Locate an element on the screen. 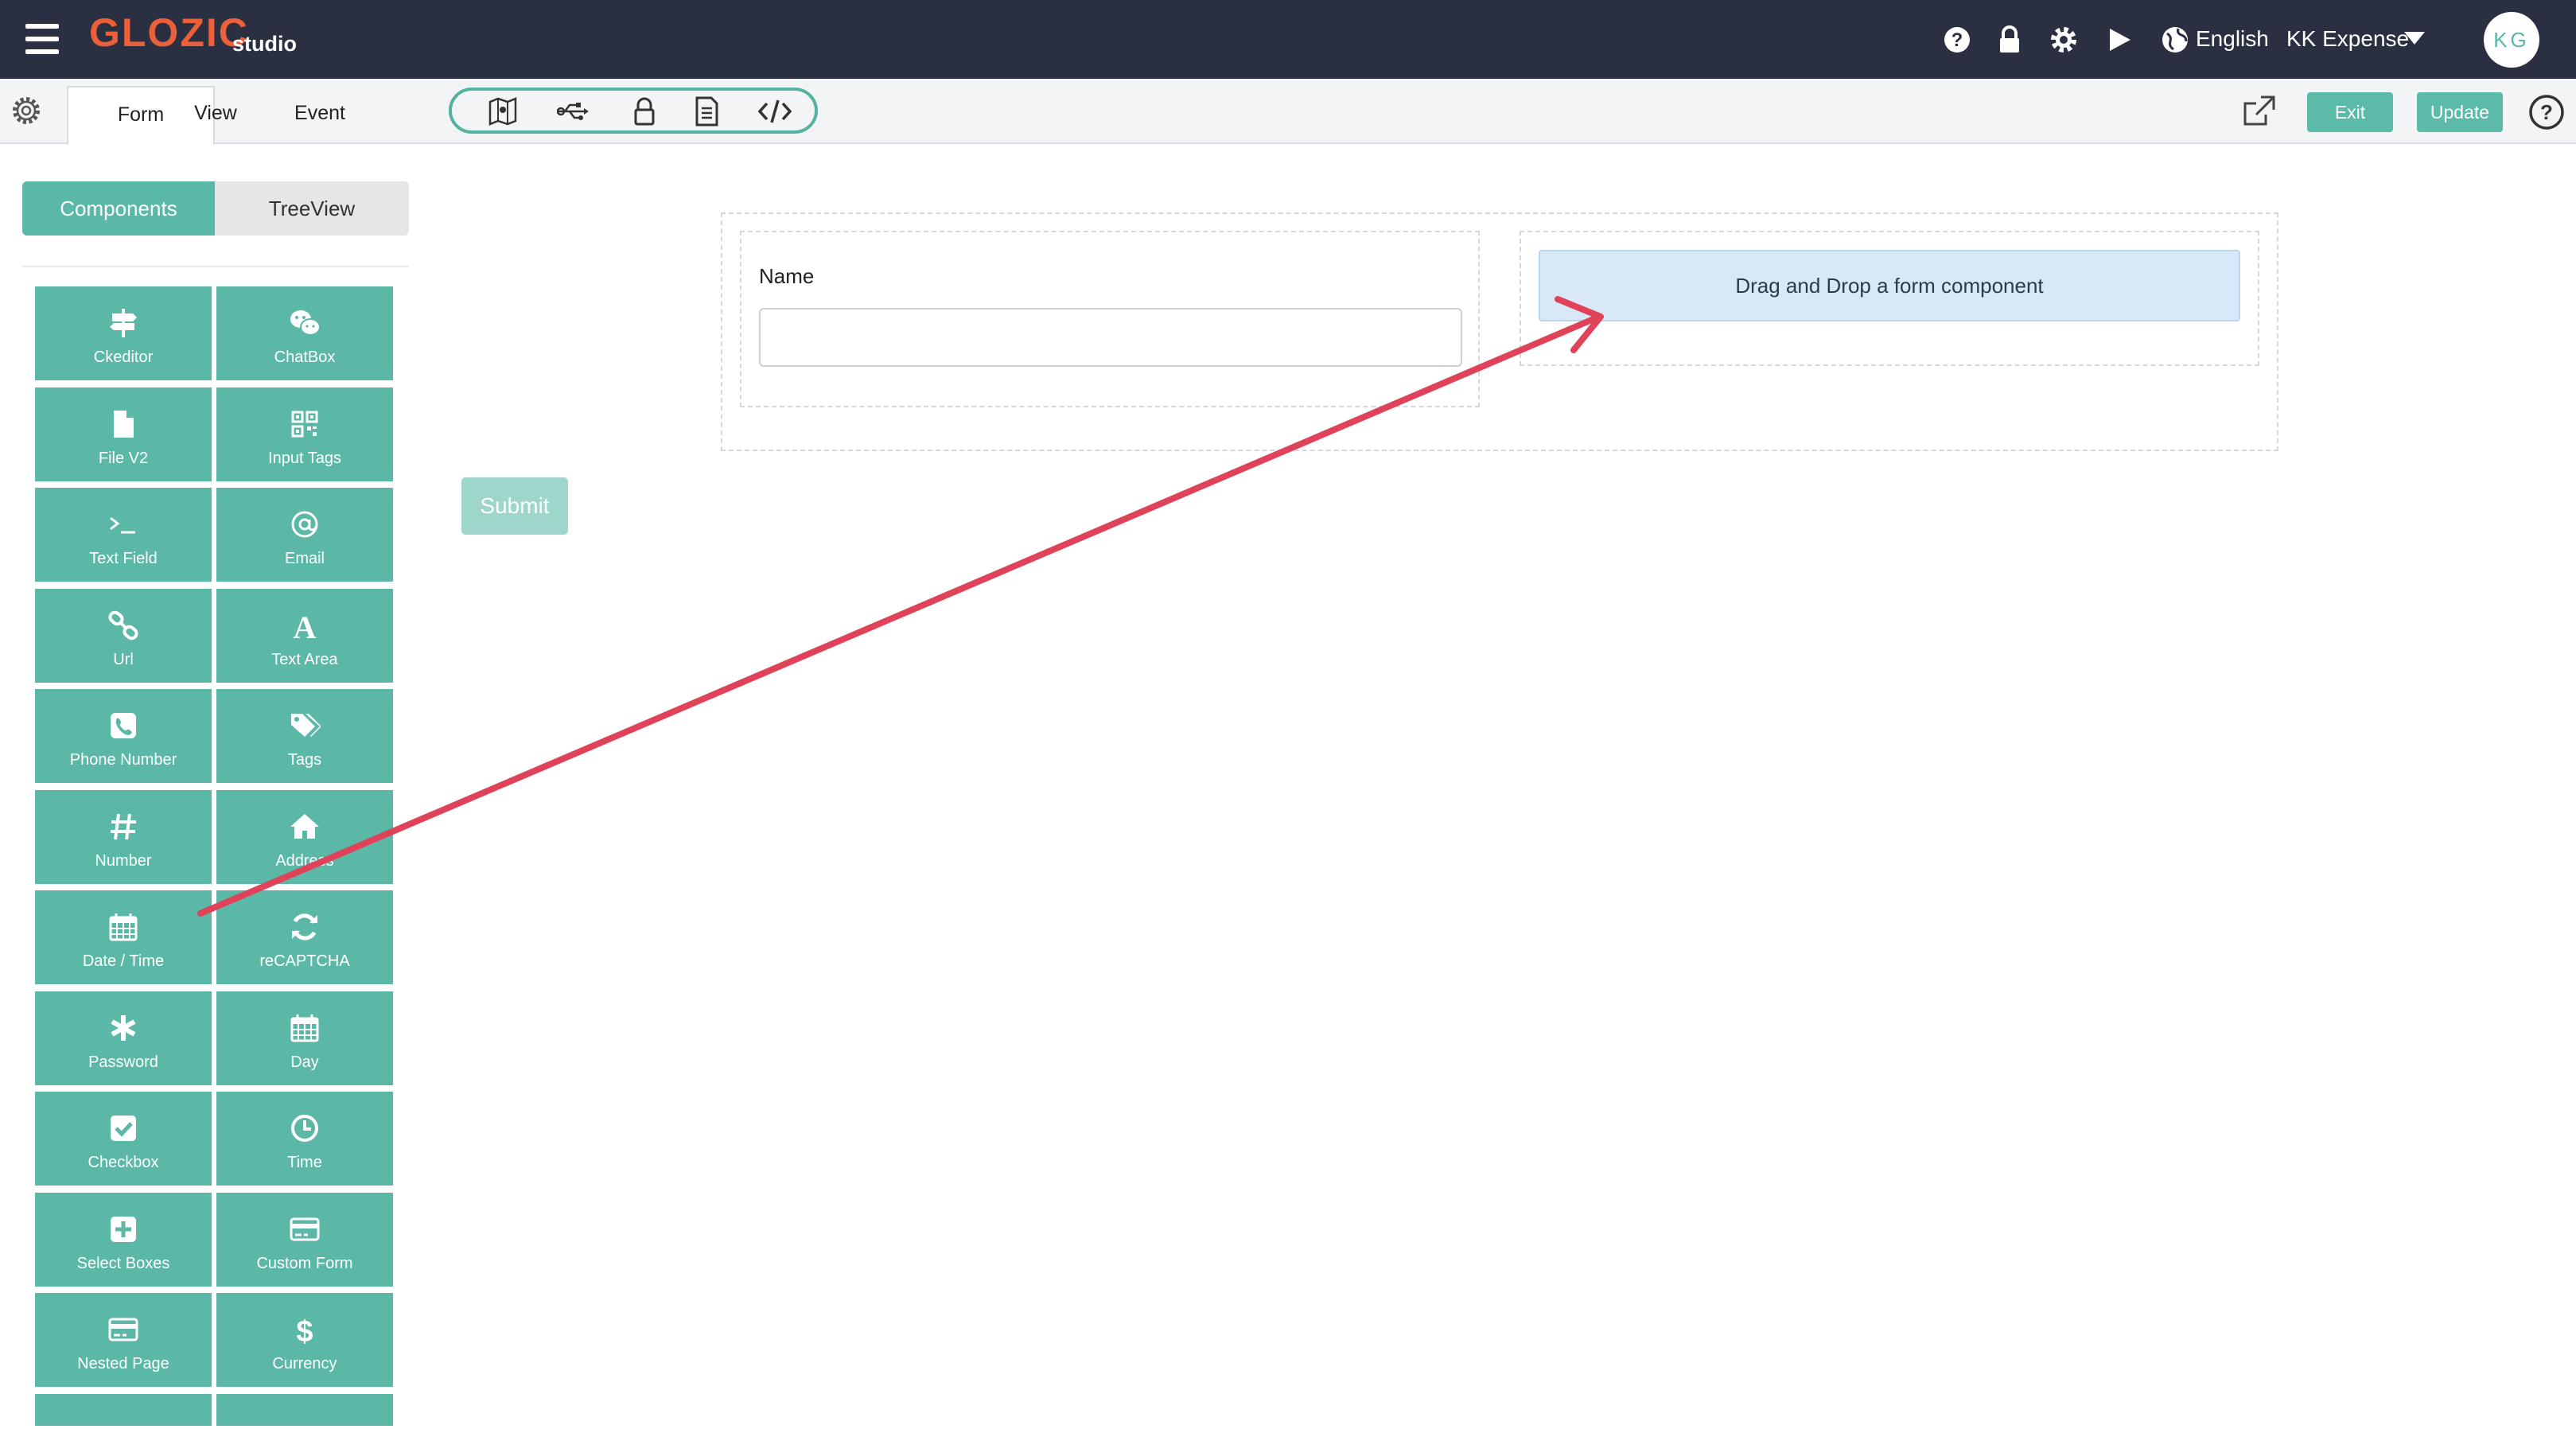  caret-down-icon is located at coordinates (2419, 44).